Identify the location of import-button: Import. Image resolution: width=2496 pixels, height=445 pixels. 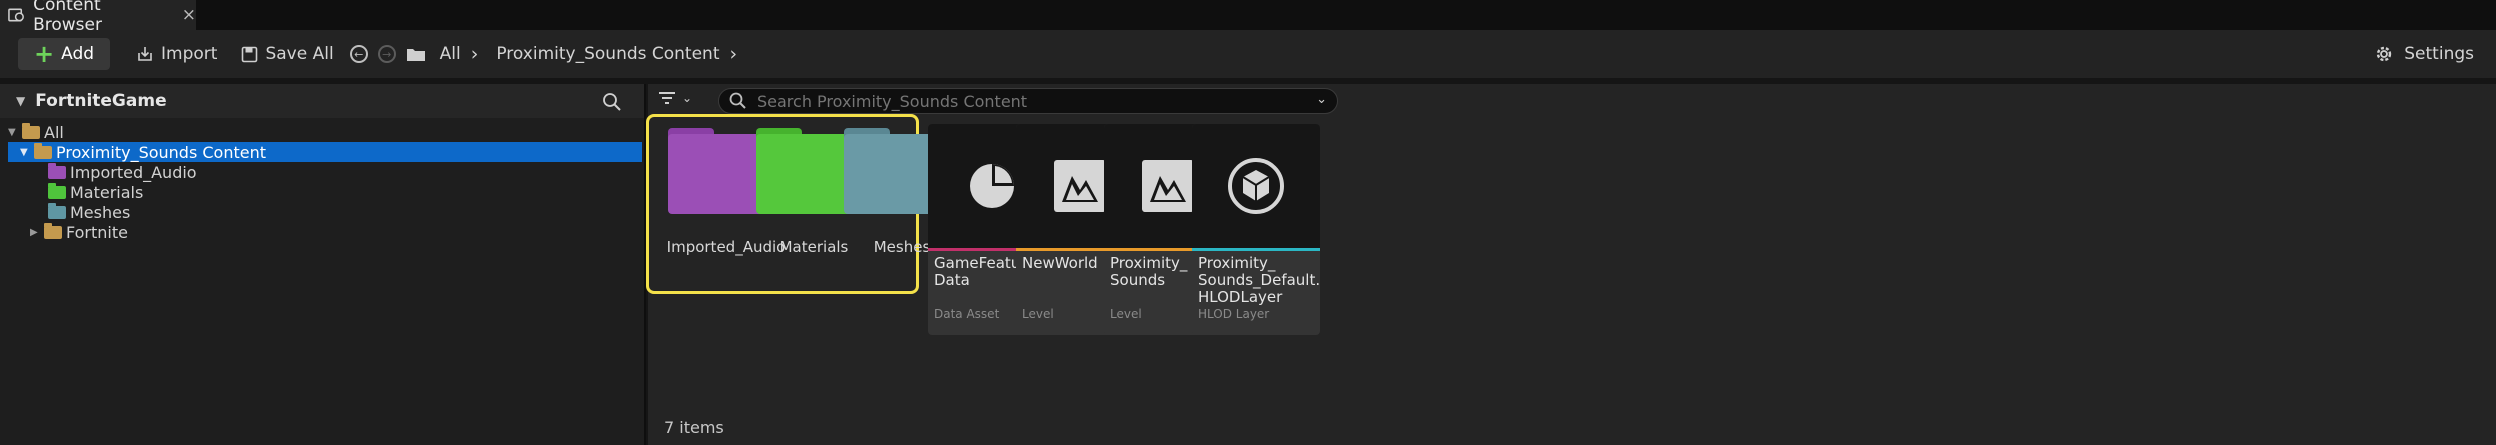
(176, 54).